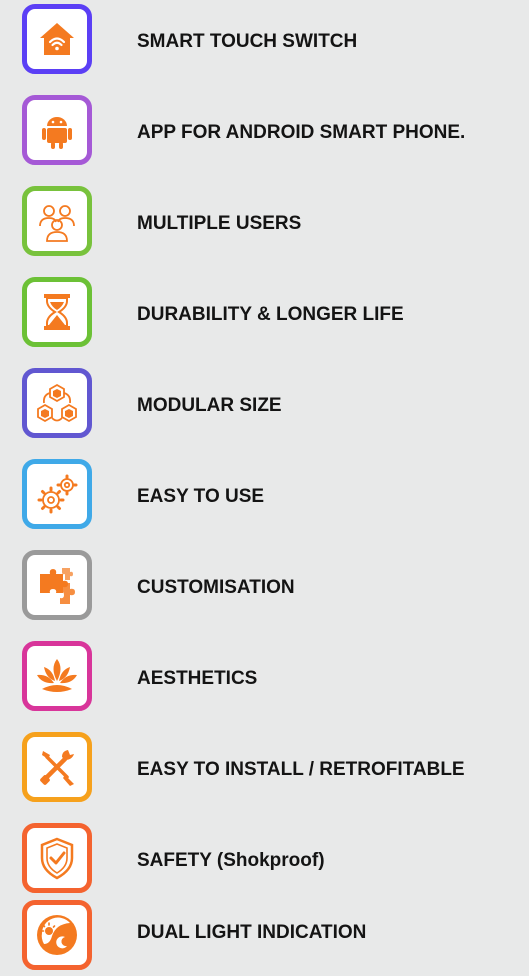 The height and width of the screenshot is (976, 529). I want to click on users-icon, so click(57, 223).